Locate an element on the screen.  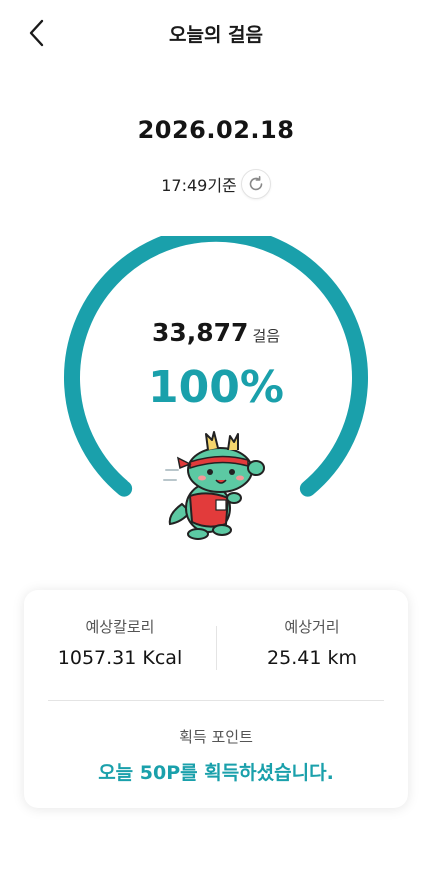
distance-stat: 예상거리 25.41 km is located at coordinates (312, 642).